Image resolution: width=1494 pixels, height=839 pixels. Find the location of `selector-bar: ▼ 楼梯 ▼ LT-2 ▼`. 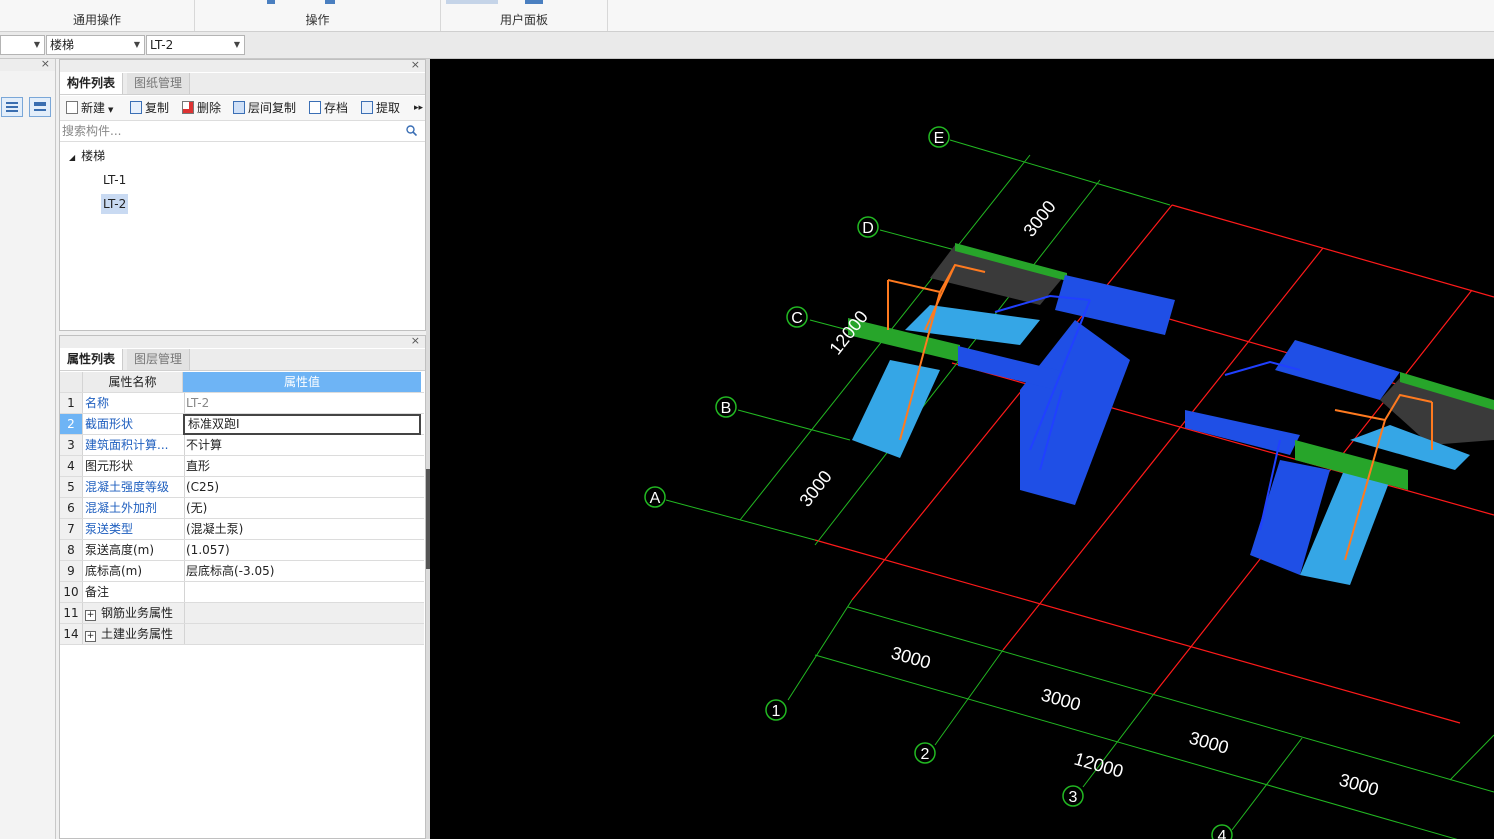

selector-bar: ▼ 楼梯 ▼ LT-2 ▼ is located at coordinates (747, 45).